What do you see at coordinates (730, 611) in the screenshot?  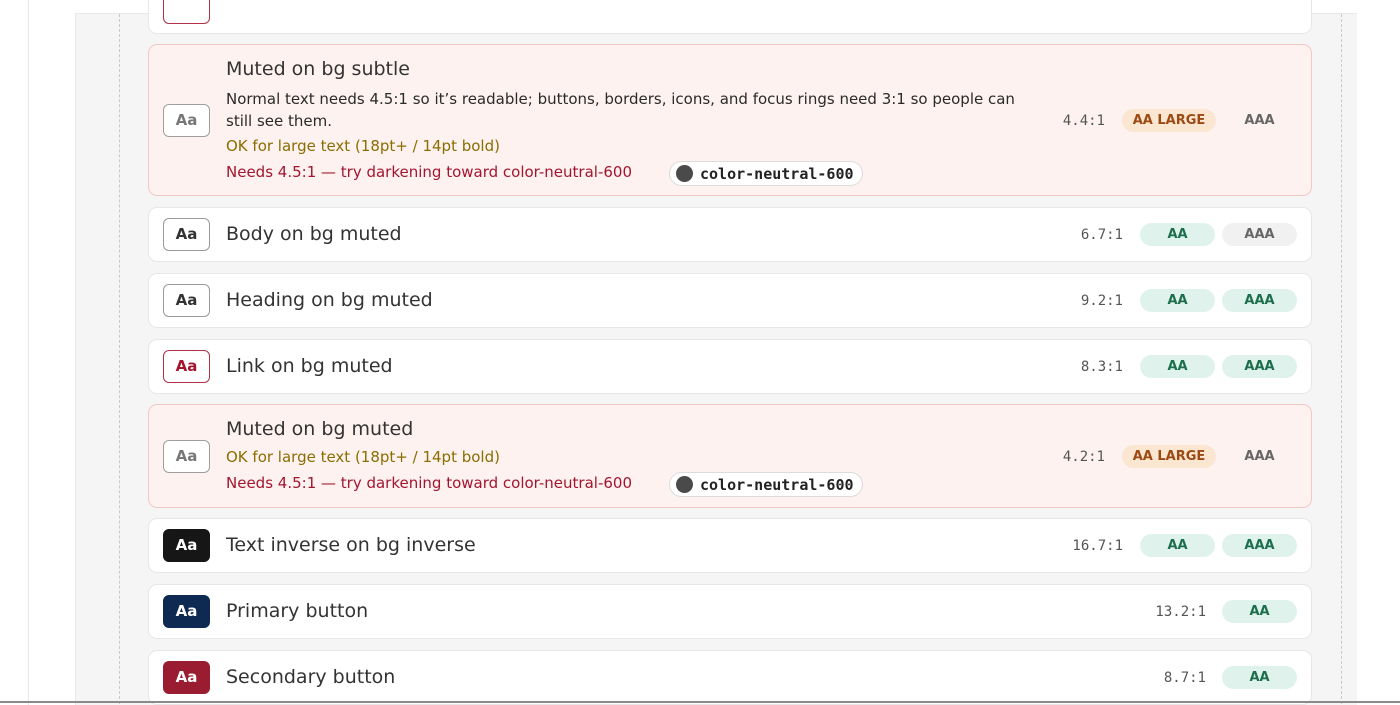 I see `contrast-row: Aa Primary button 13.2:1 AA` at bounding box center [730, 611].